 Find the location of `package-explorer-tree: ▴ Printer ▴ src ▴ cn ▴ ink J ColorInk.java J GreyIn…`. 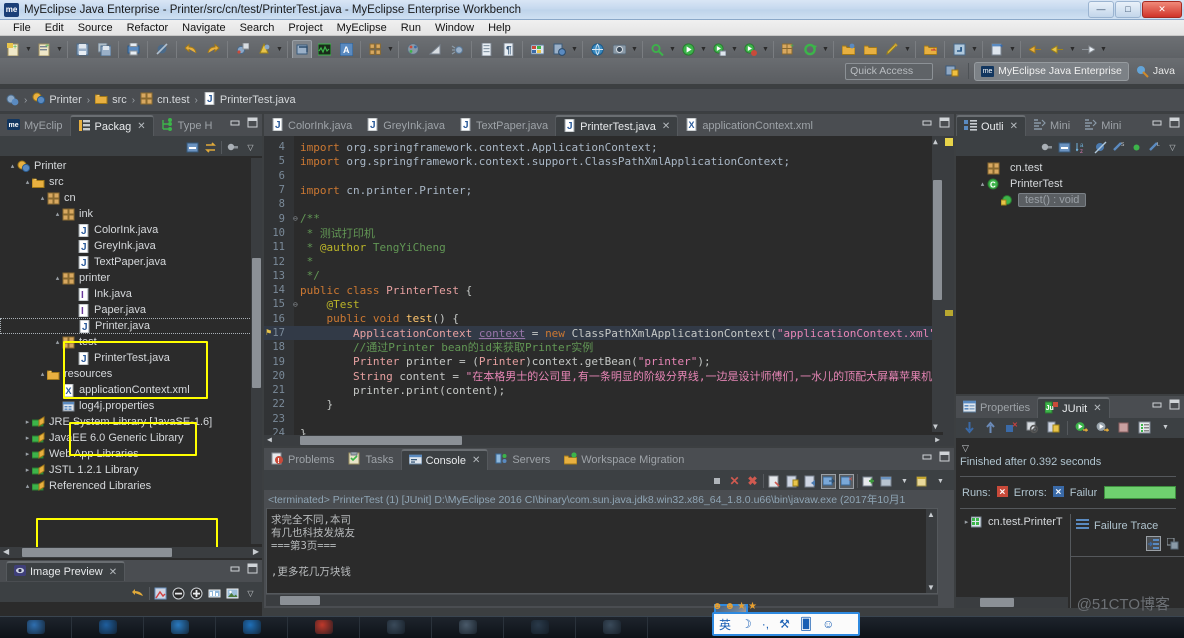

package-explorer-tree: ▴ Printer ▴ src ▴ cn ▴ ink J ColorInk.java J GreyIn… is located at coordinates (131, 351).